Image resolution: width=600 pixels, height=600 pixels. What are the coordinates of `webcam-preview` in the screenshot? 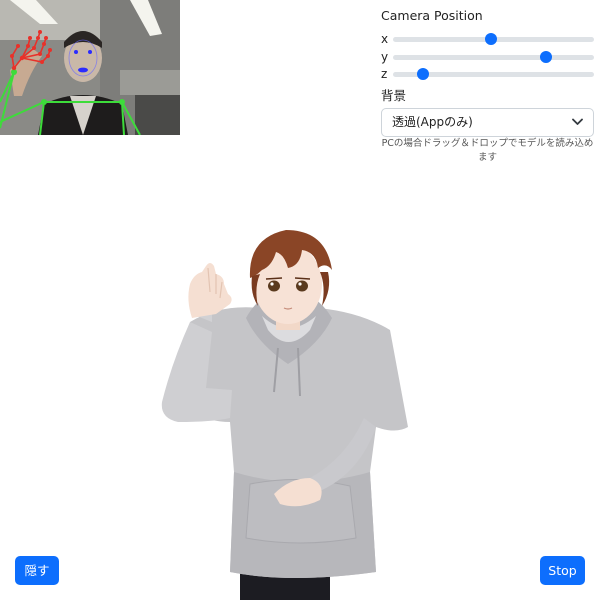 It's located at (90, 67).